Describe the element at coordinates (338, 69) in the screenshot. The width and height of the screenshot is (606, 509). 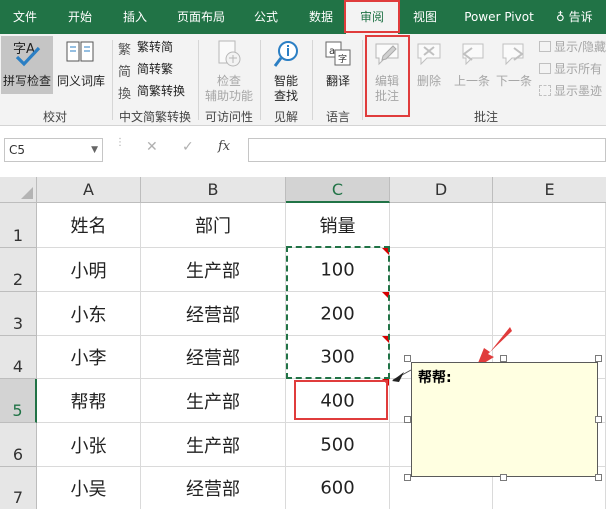
I see `translate-button: a字 翻译` at that location.